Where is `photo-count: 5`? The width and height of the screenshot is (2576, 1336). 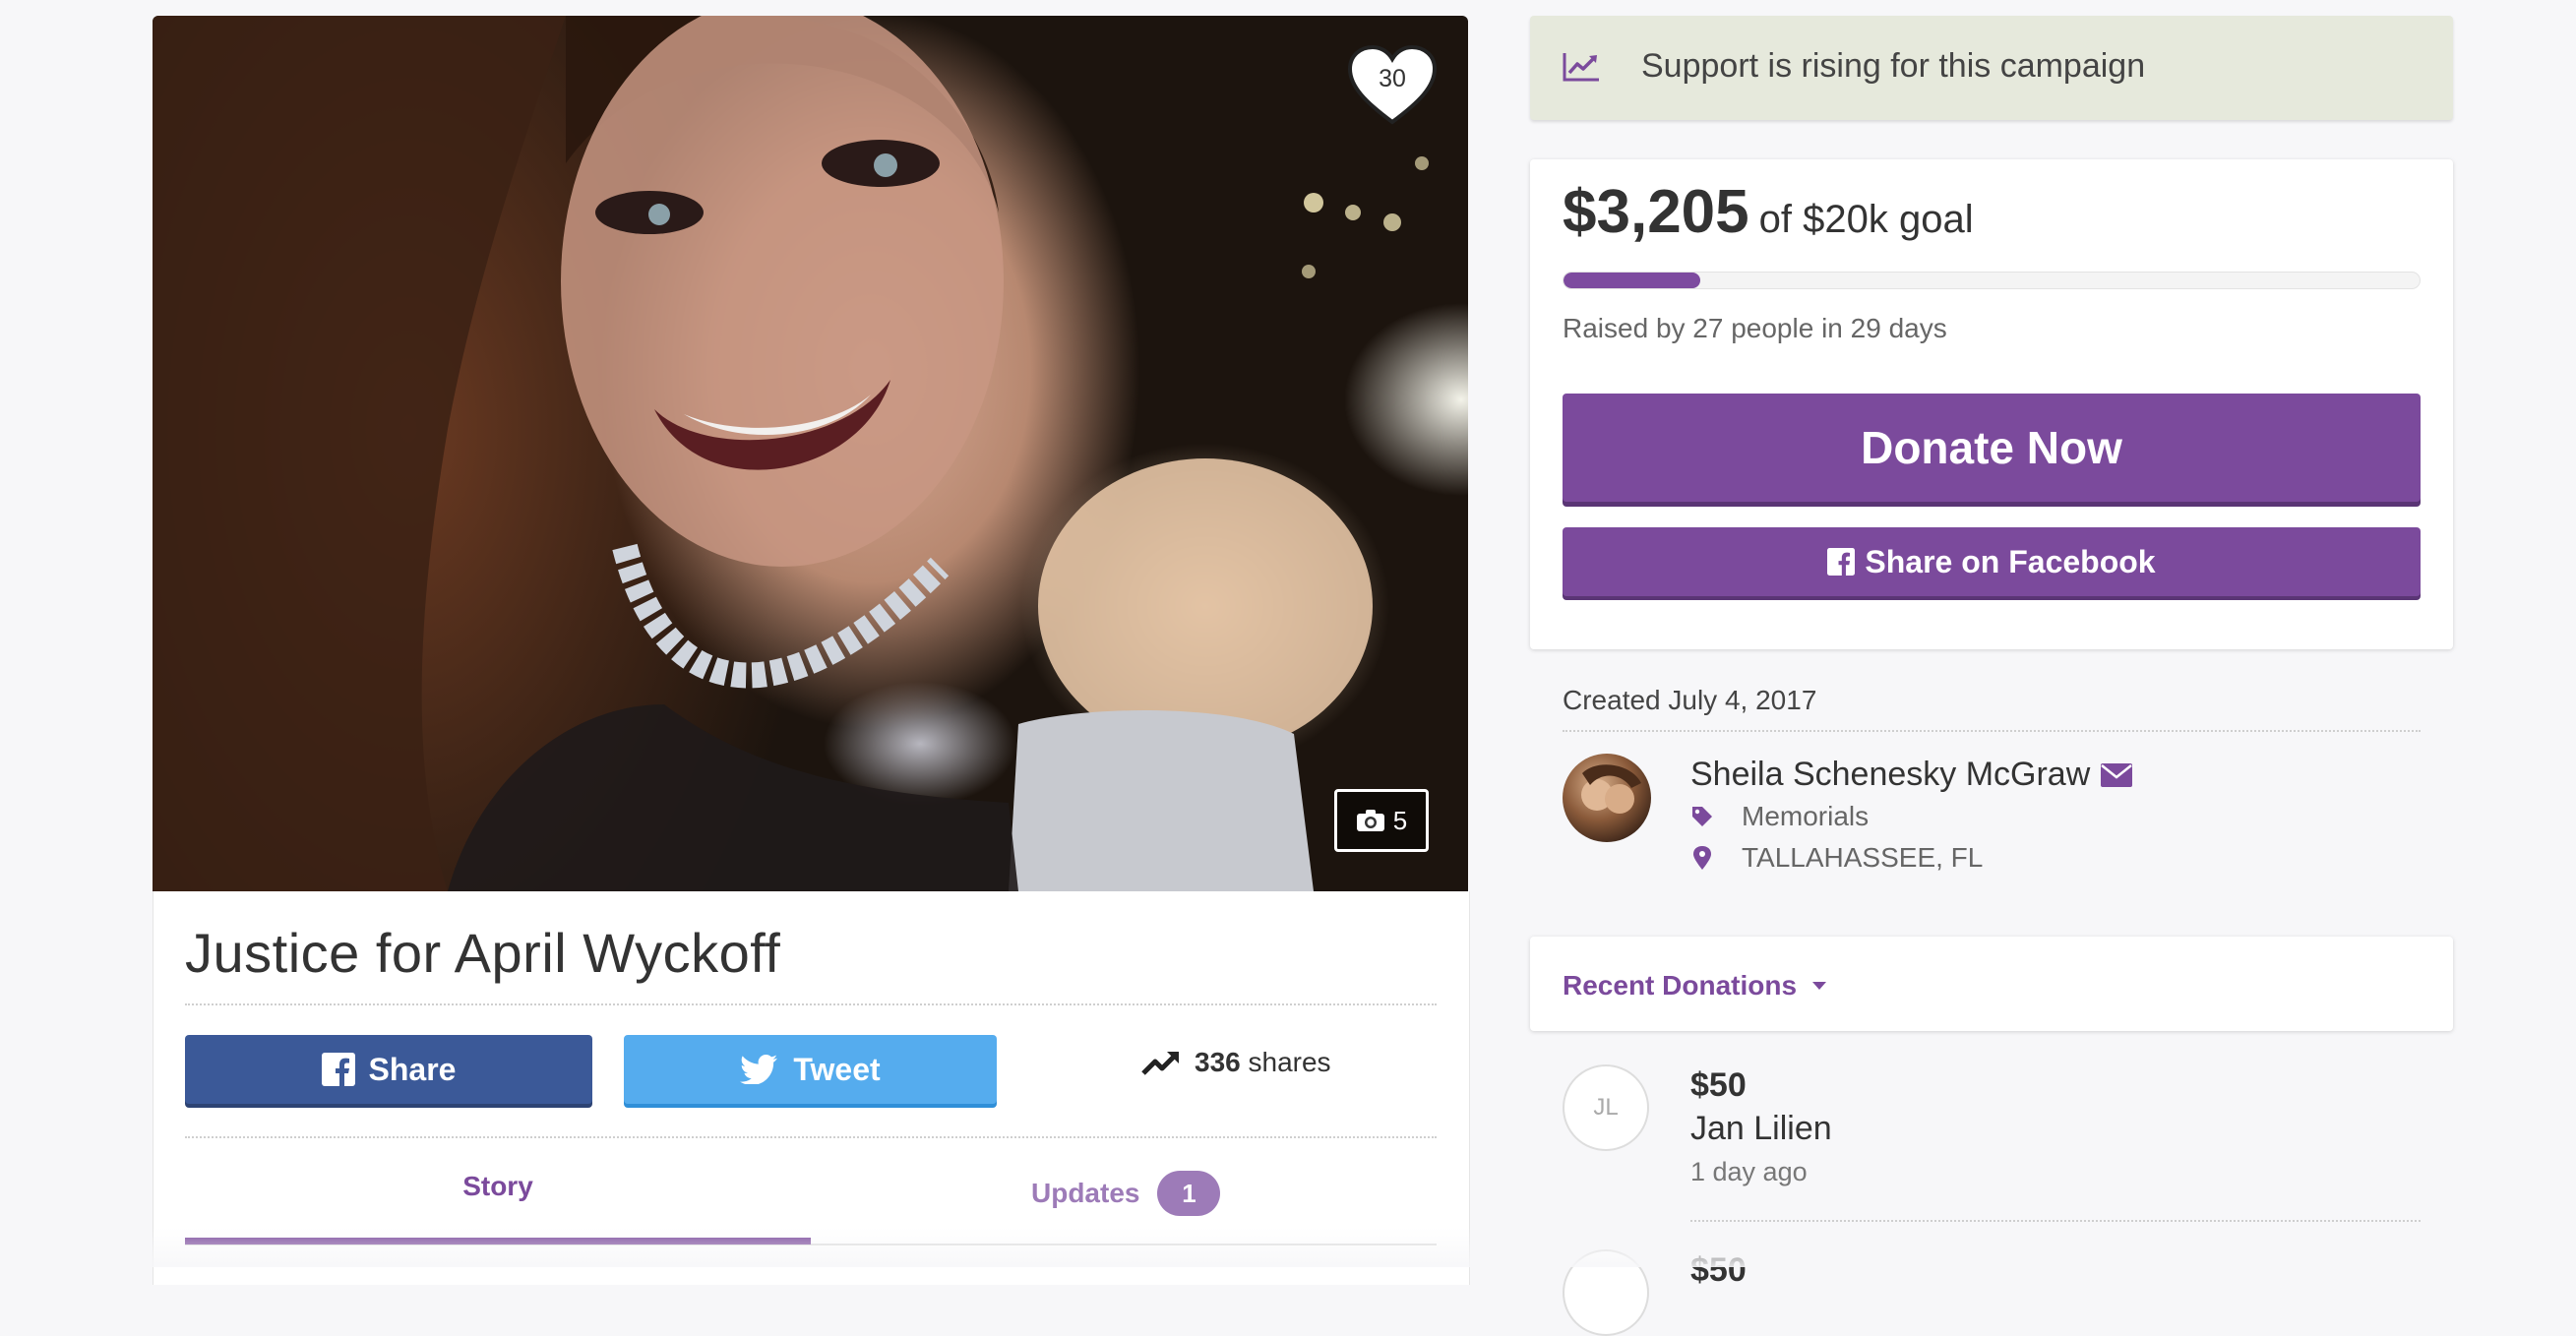 photo-count: 5 is located at coordinates (1400, 820).